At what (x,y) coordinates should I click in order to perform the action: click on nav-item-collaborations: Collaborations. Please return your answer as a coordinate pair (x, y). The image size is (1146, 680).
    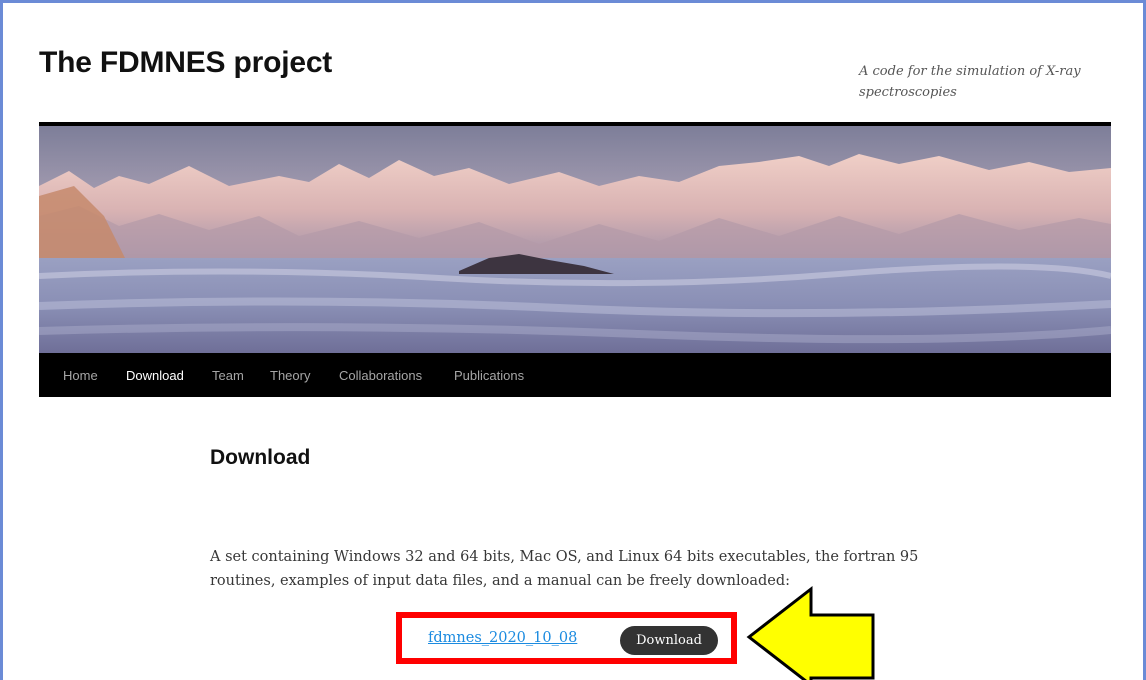
    Looking at the image, I should click on (380, 375).